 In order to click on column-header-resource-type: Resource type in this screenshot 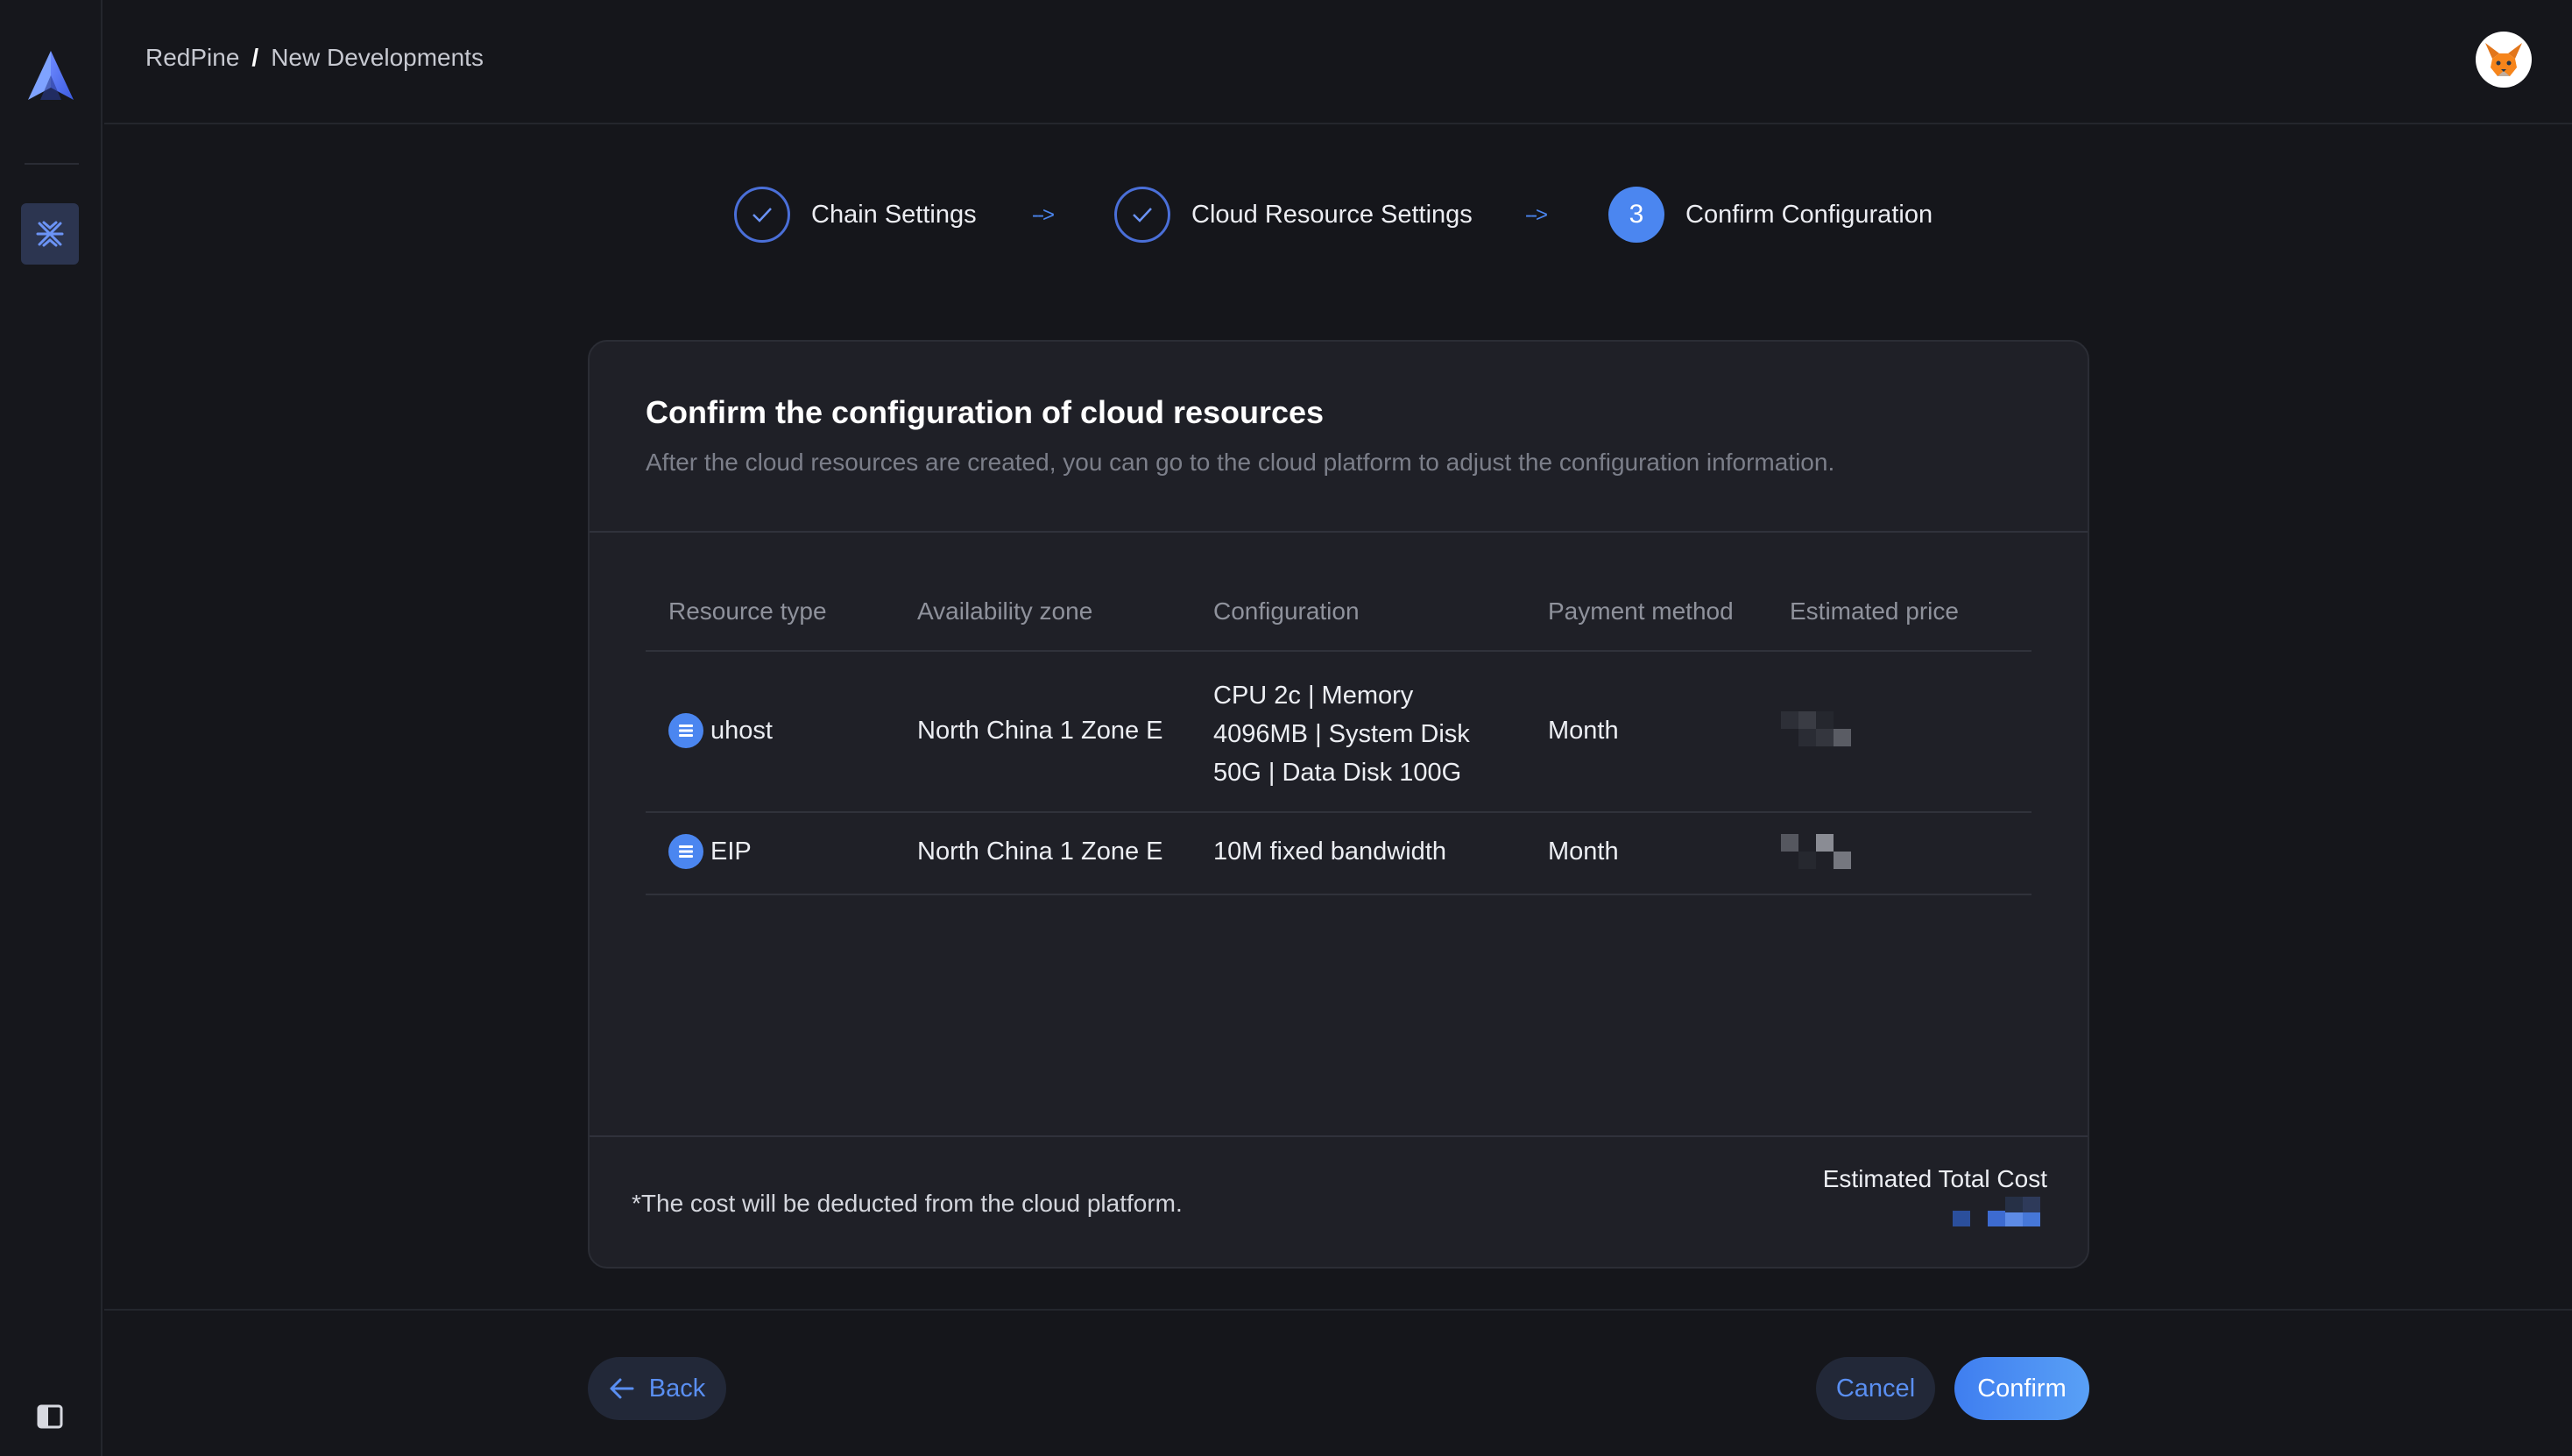, I will do `click(747, 611)`.